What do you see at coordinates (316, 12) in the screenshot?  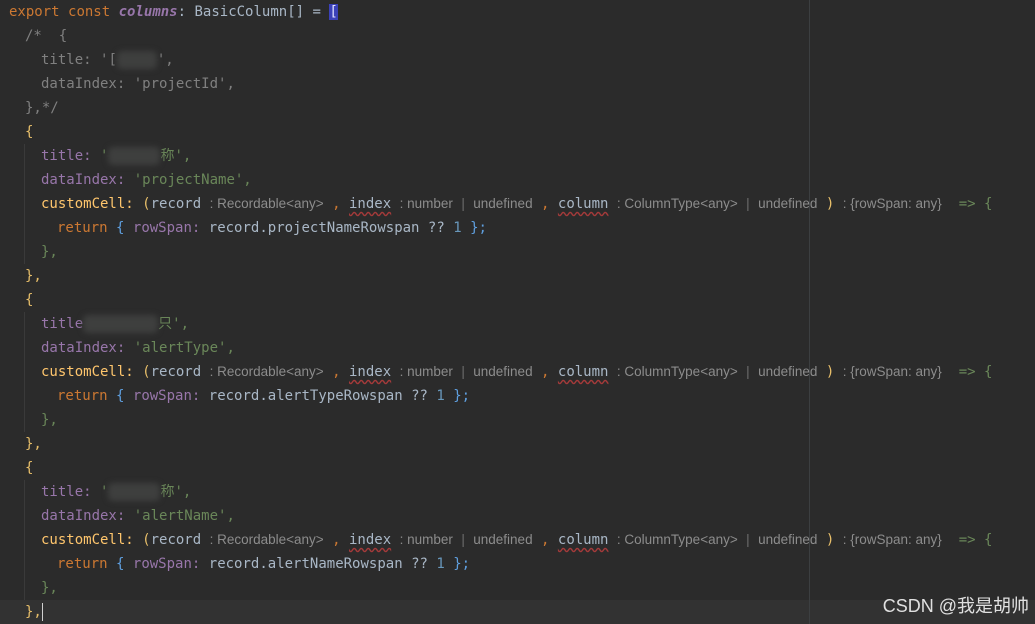 I see `operator: =` at bounding box center [316, 12].